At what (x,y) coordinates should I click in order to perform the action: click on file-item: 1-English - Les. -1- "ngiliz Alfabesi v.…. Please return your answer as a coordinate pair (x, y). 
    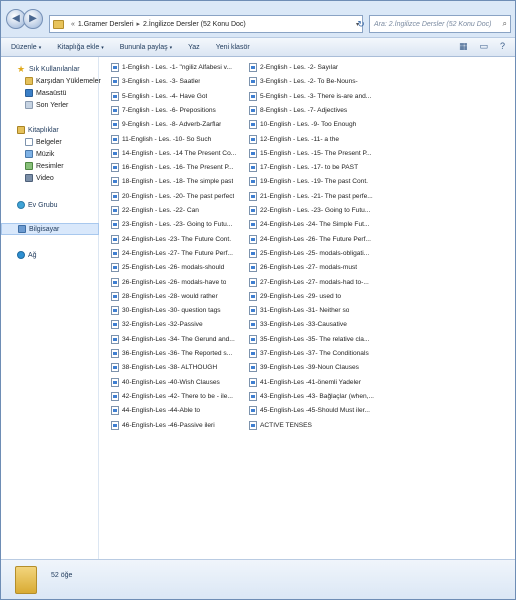
    Looking at the image, I should click on (178, 67).